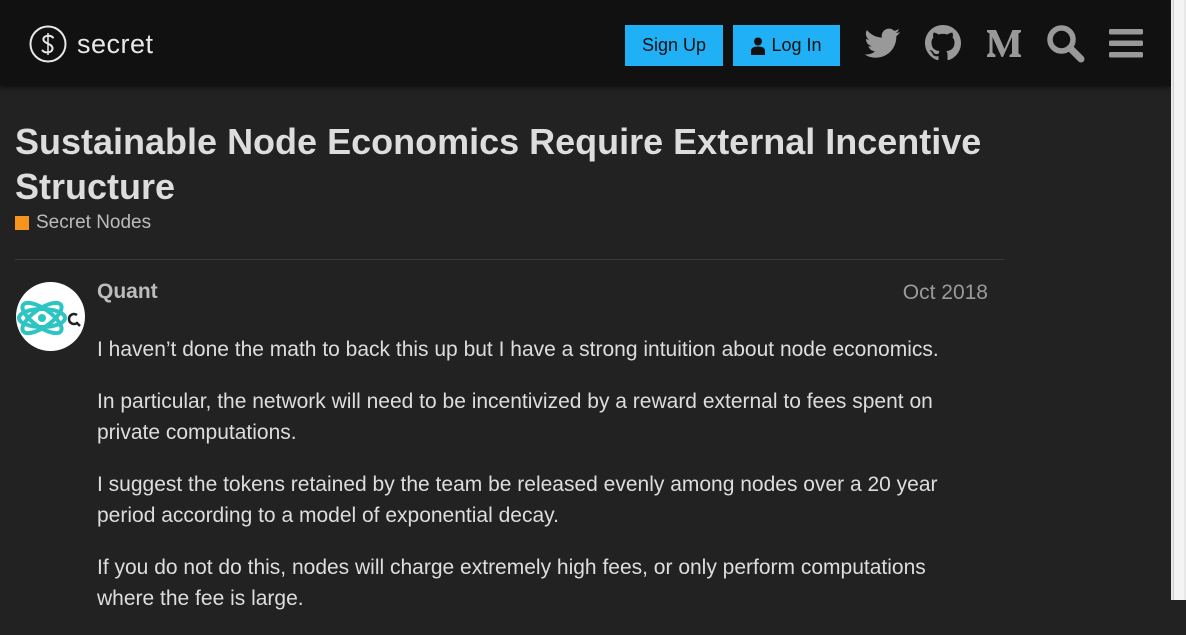 This screenshot has width=1186, height=635. I want to click on github-link, so click(943, 43).